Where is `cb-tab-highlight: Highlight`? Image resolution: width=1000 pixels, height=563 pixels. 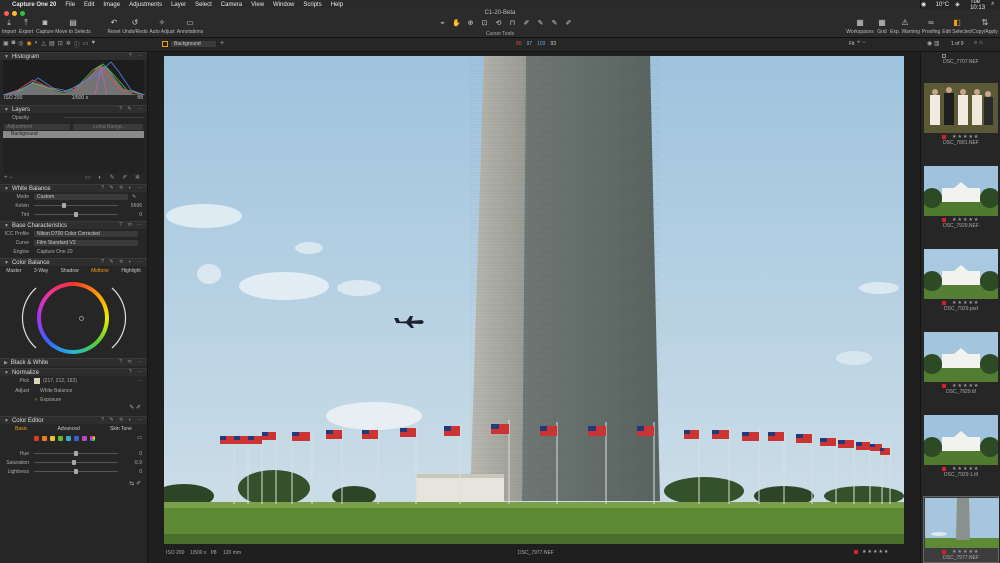
cb-tab-highlight: Highlight is located at coordinates (130, 271).